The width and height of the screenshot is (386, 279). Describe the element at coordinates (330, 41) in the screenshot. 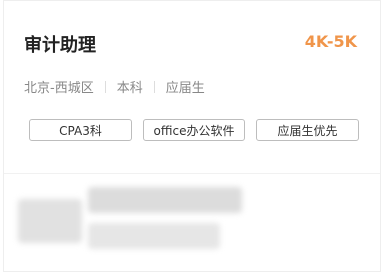

I see `salary-range: 4K-5K` at that location.